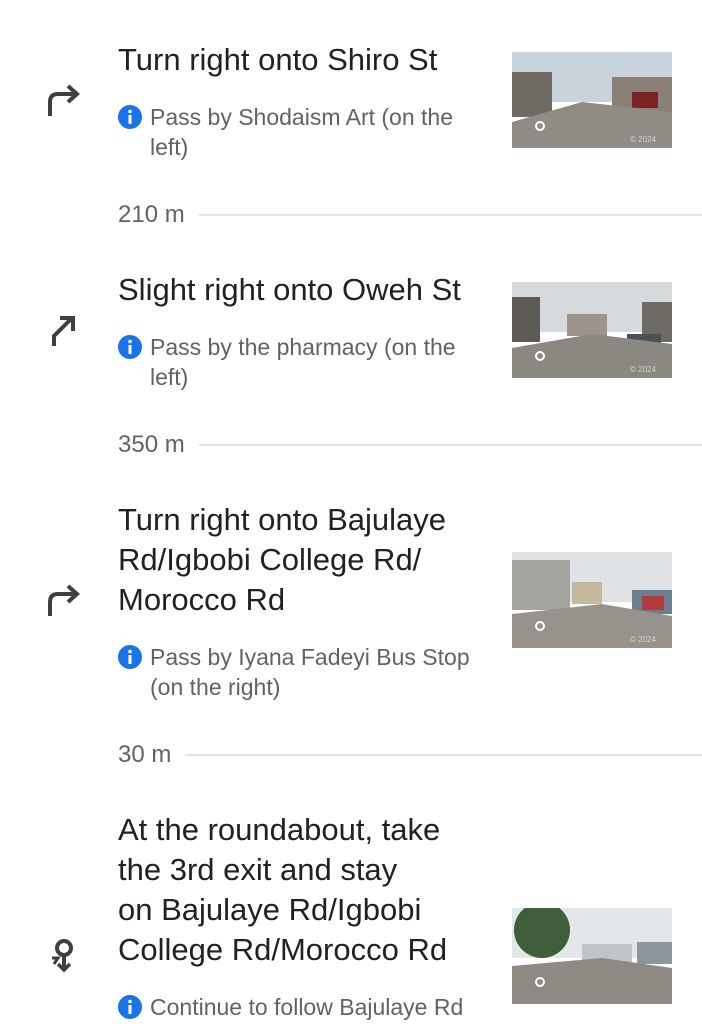 The height and width of the screenshot is (1024, 702). I want to click on distance-label: 210 m, so click(151, 214).